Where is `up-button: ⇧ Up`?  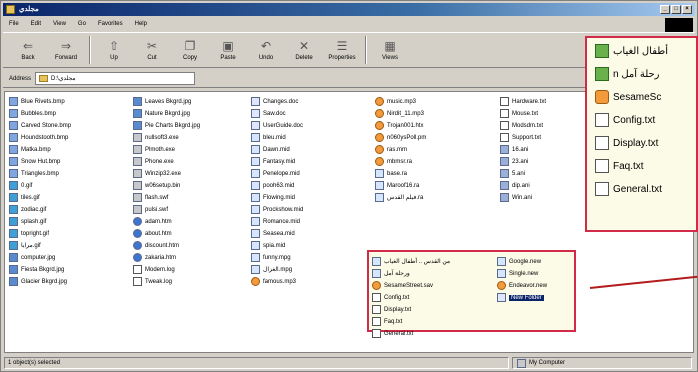 up-button: ⇧ Up is located at coordinates (114, 50).